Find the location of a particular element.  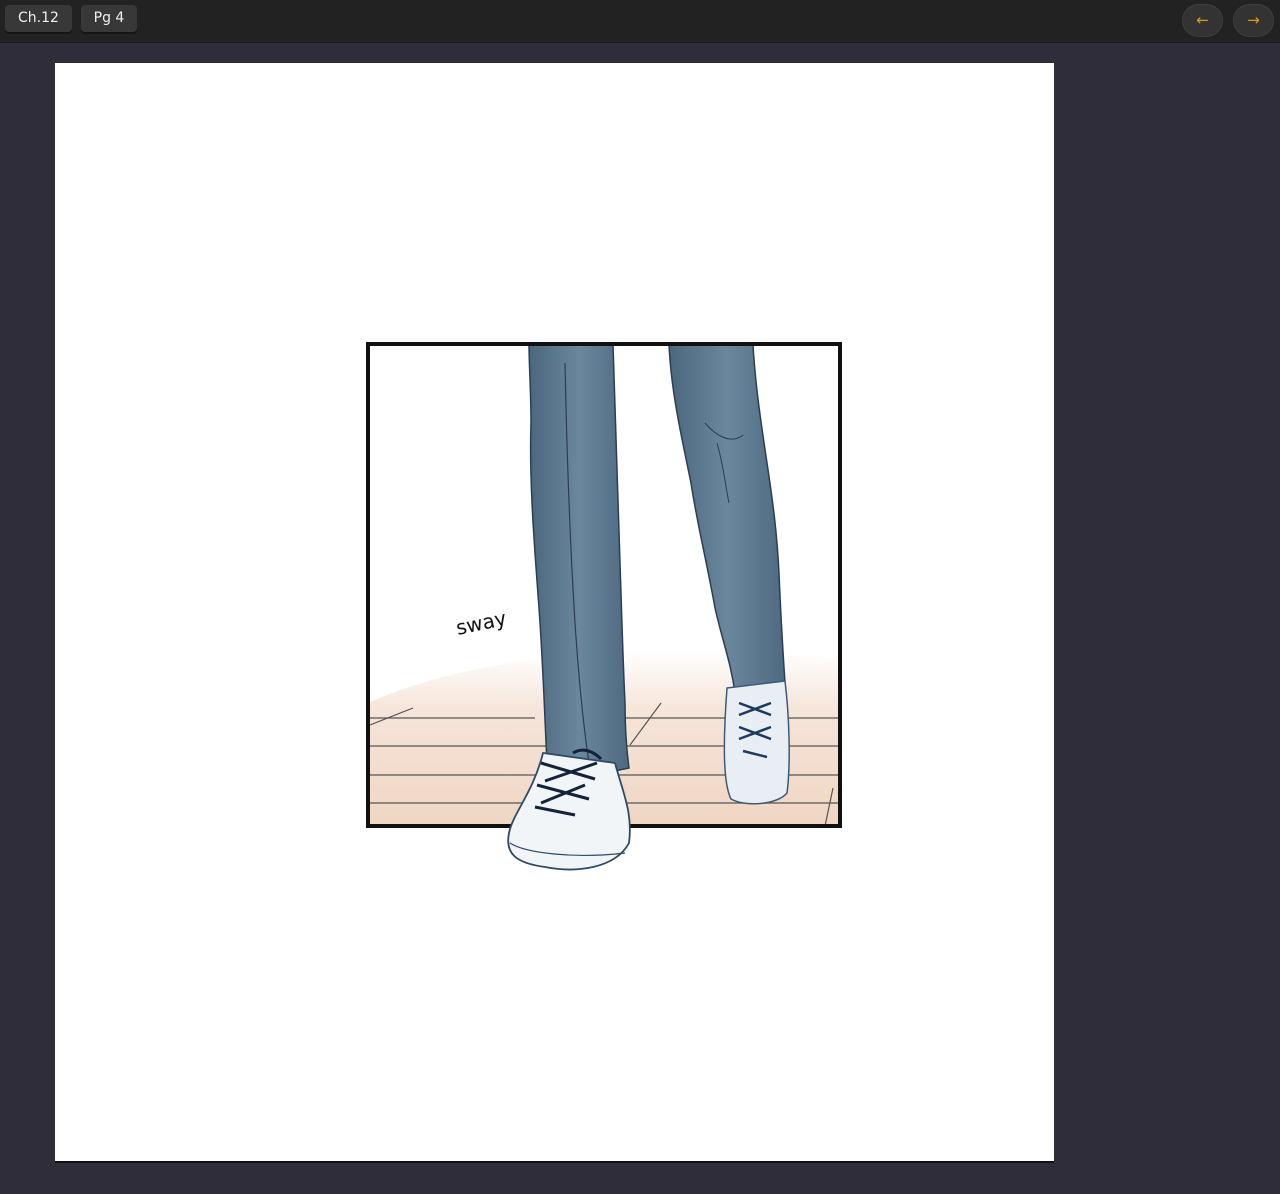

next-page-button: → is located at coordinates (1253, 20).